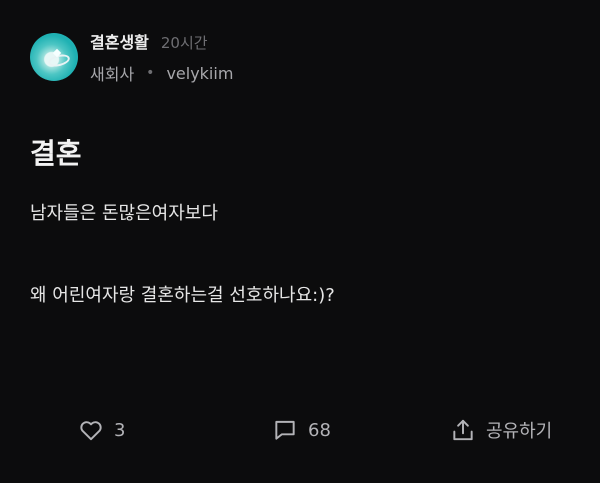 This screenshot has width=600, height=483. I want to click on post-body-line: 왜 어린여자랑 결혼하는걸 선호하나요:)?, so click(182, 295).